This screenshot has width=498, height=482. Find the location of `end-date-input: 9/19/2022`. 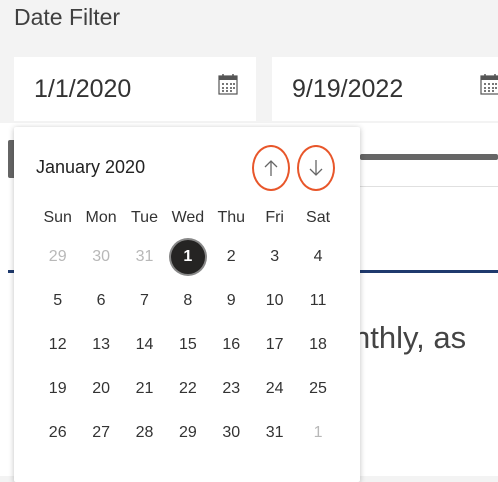

end-date-input: 9/19/2022 is located at coordinates (385, 89).